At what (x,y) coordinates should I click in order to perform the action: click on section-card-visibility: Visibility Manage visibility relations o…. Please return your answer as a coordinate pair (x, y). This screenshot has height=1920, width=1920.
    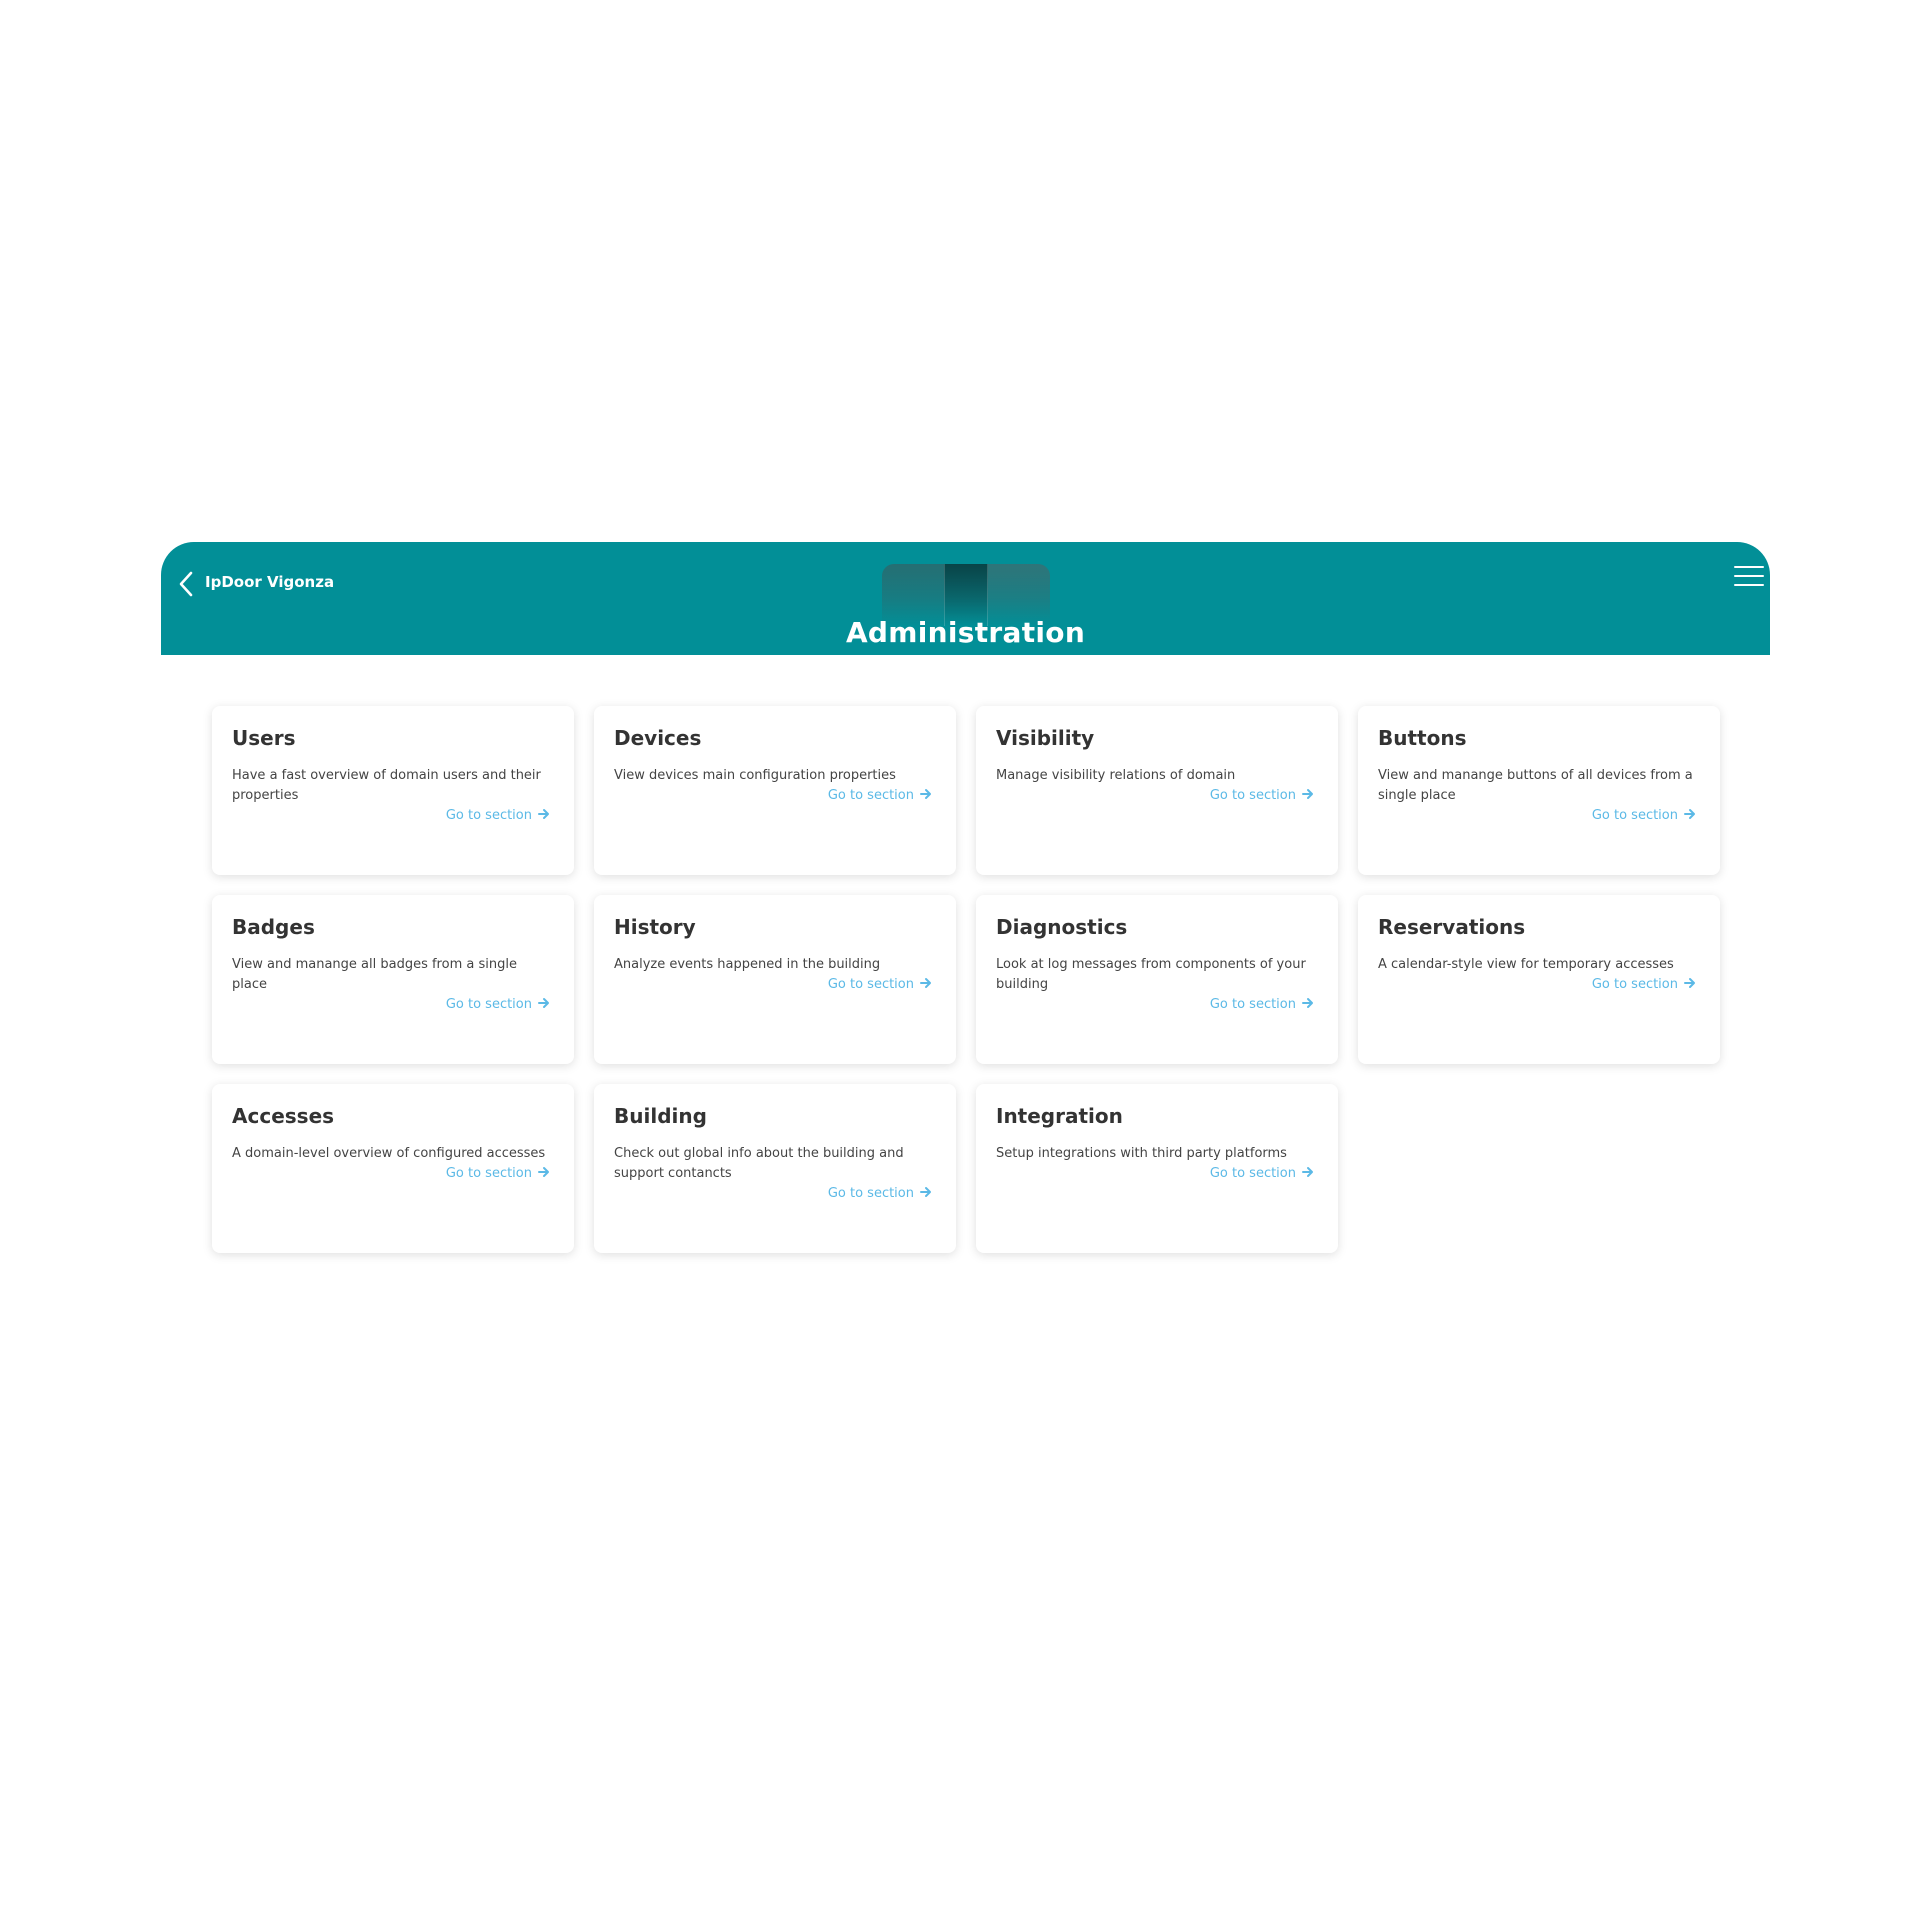
    Looking at the image, I should click on (1157, 790).